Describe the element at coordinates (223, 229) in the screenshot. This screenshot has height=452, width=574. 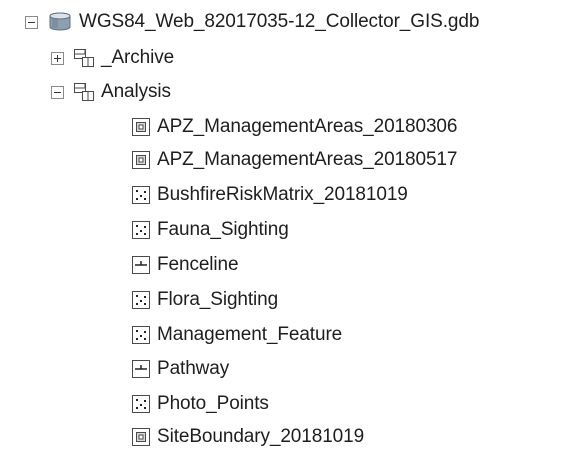
I see `feature-class-label: Fauna_Sighting` at that location.